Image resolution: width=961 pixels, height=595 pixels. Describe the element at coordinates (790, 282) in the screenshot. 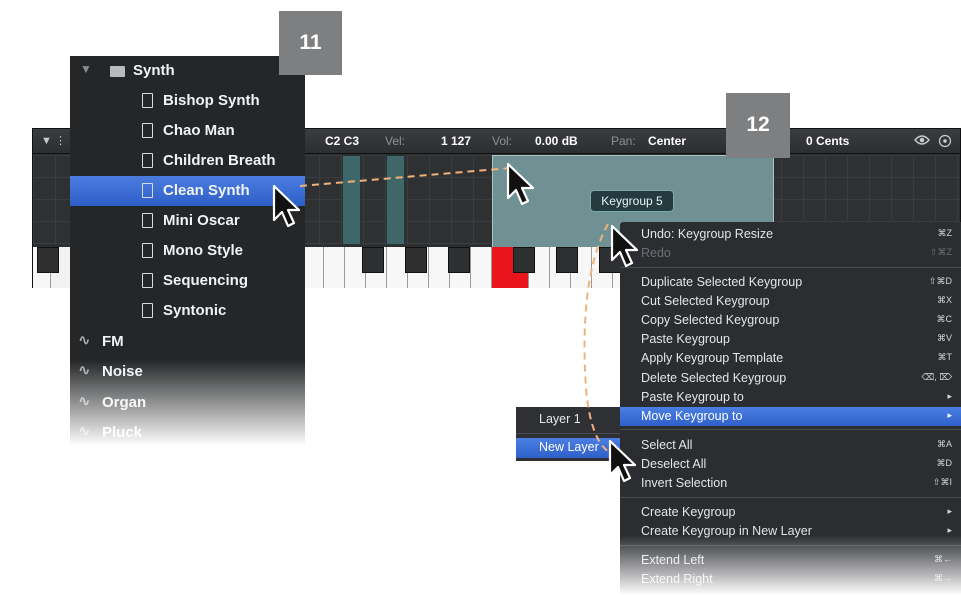

I see `menu-item-duplicate-keygroup: Duplicate Selected Keygroup ⇧⌘D` at that location.